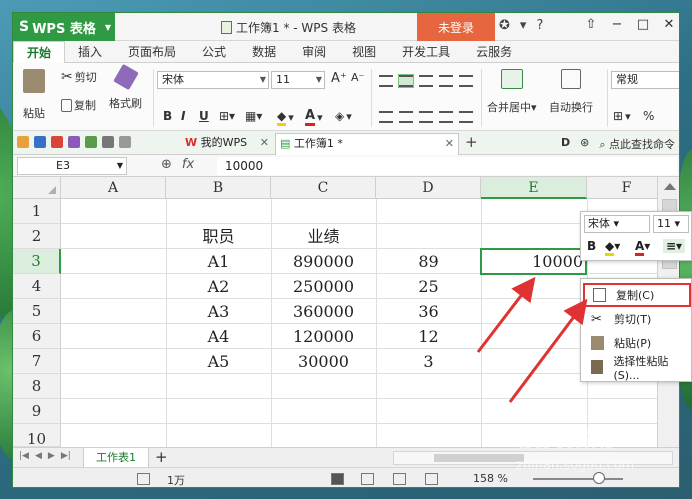  Describe the element at coordinates (591, 24) in the screenshot. I see `restore-ribbon-icon: ⇧` at that location.